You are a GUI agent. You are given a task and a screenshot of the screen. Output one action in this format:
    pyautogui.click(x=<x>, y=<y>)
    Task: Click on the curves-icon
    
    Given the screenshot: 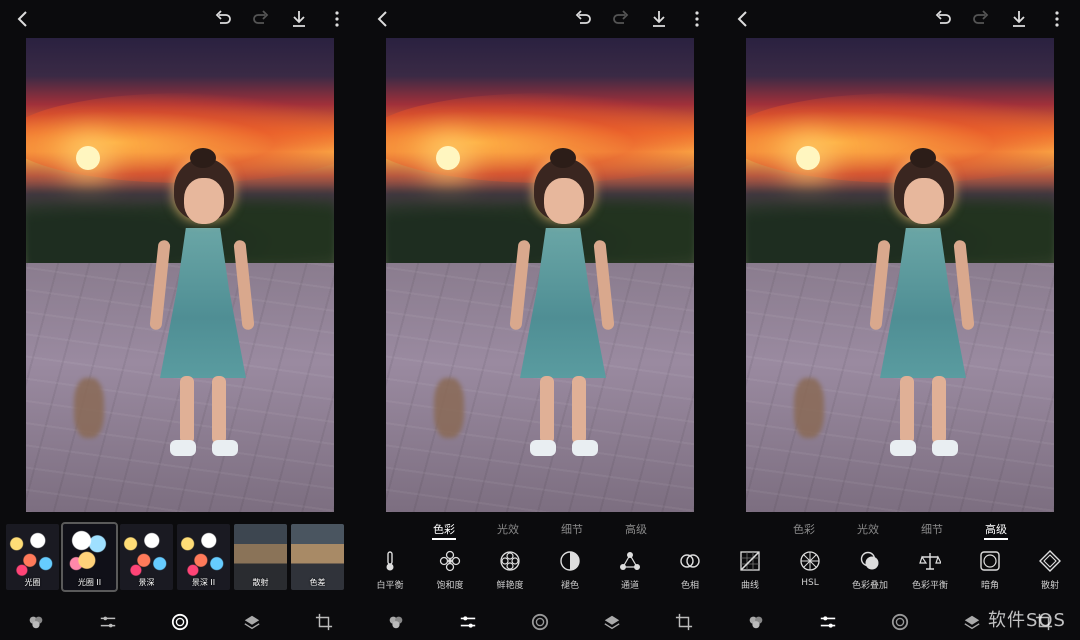 What is the action you would take?
    pyautogui.click(x=750, y=561)
    